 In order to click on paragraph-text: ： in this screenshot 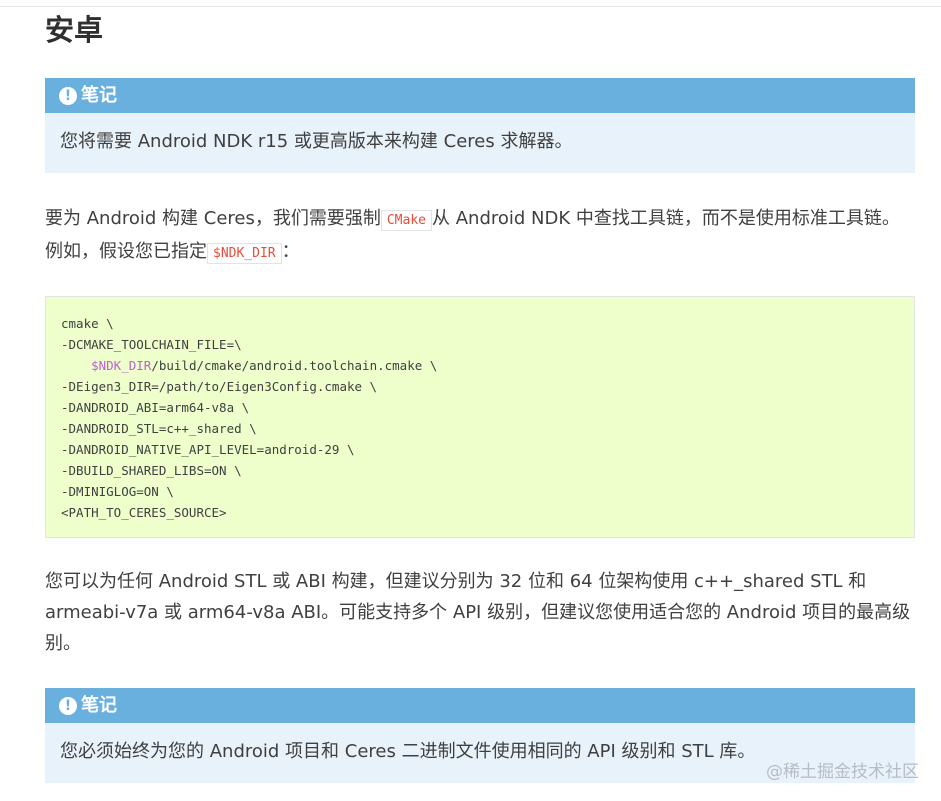, I will do `click(290, 251)`.